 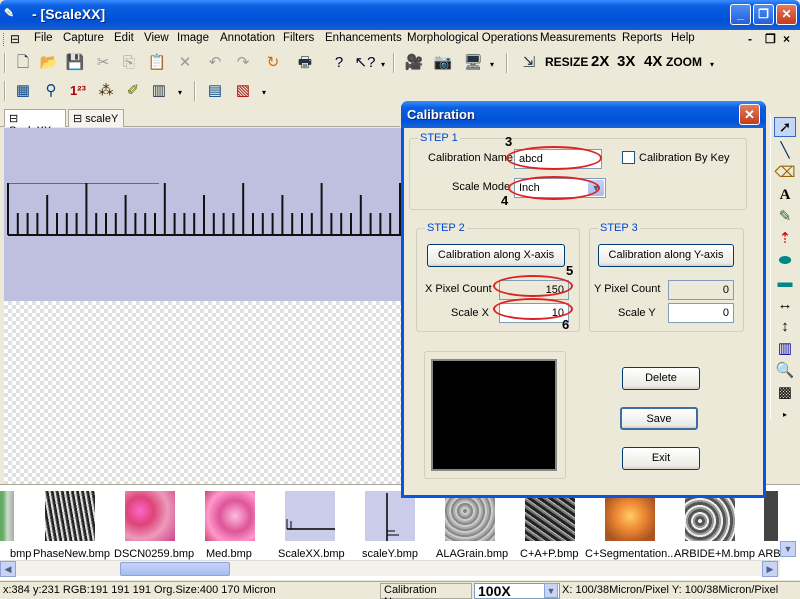 What do you see at coordinates (247, 38) in the screenshot?
I see `menu-annotation: Annotation` at bounding box center [247, 38].